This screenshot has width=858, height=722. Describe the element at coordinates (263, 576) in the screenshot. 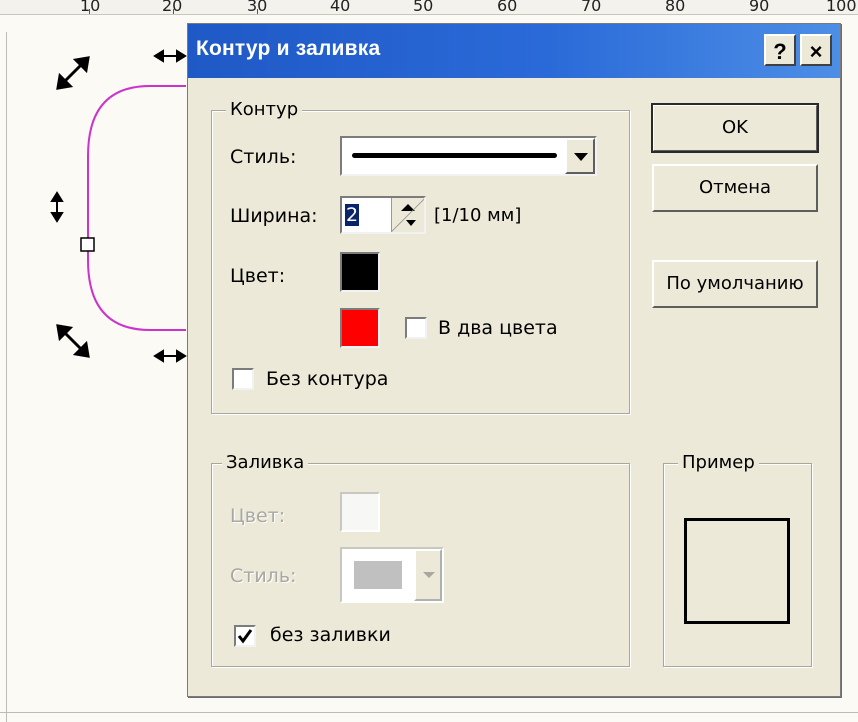

I see `fill-style-label: Стиль:` at that location.